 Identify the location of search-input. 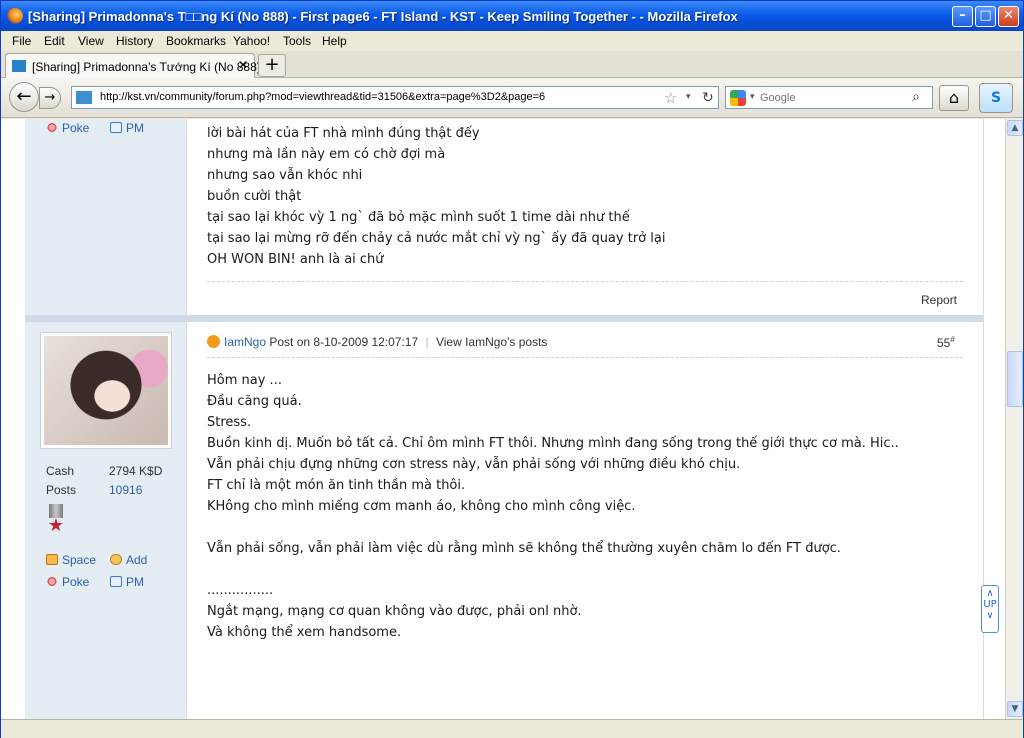
(835, 97).